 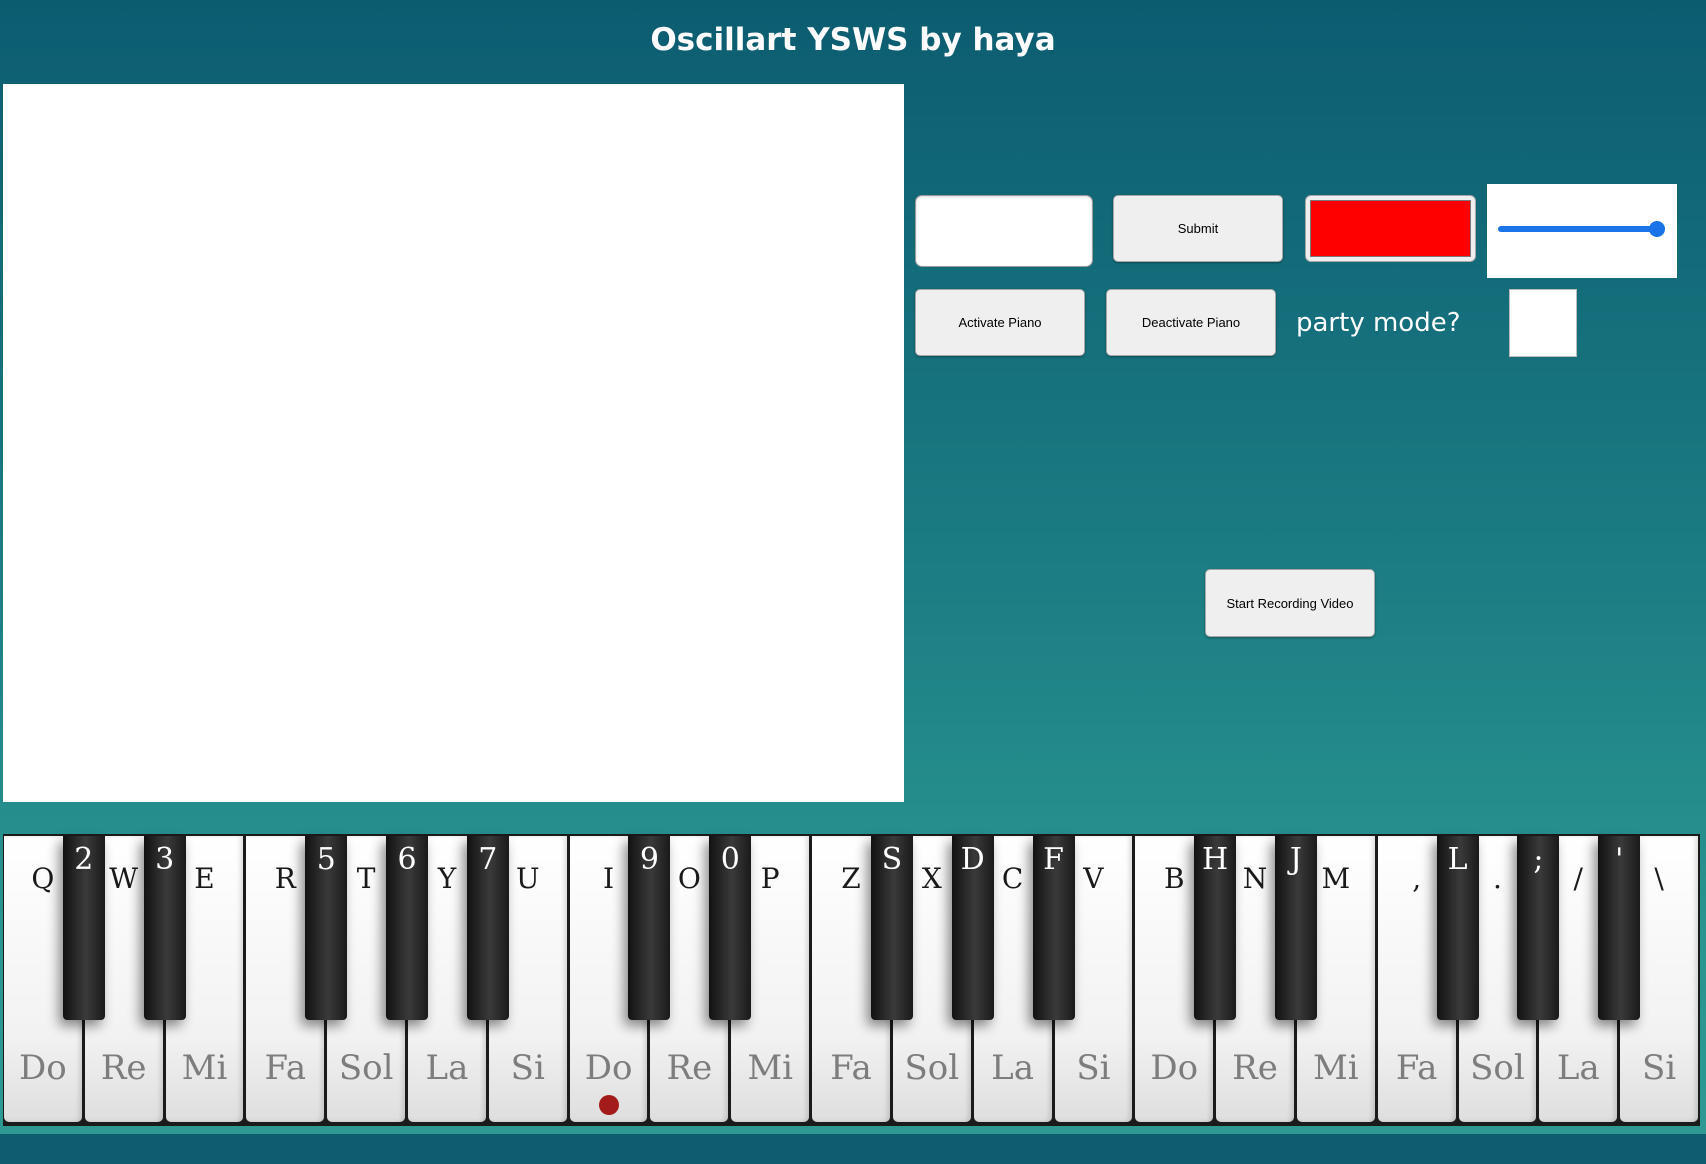 What do you see at coordinates (1543, 323) in the screenshot?
I see `party-mode-checkbox` at bounding box center [1543, 323].